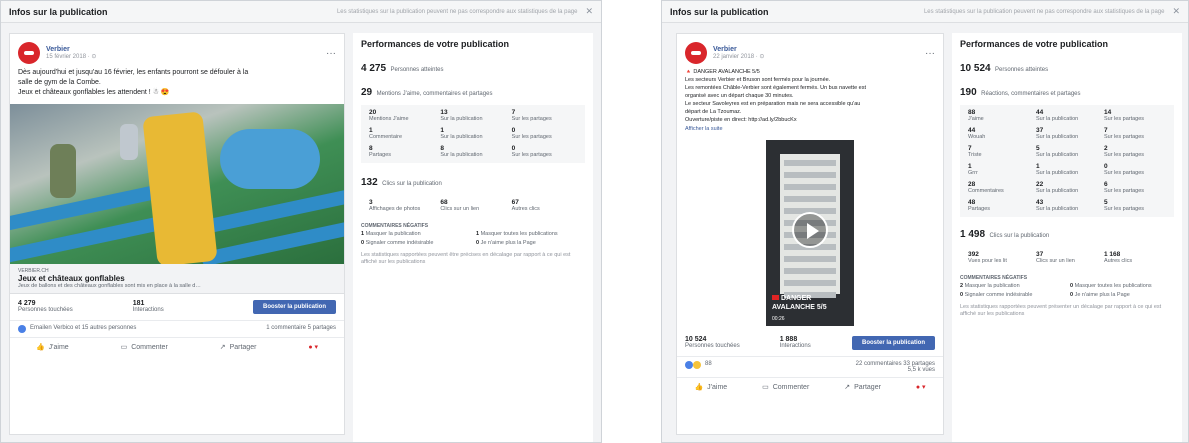  What do you see at coordinates (177, 184) in the screenshot?
I see `post-image` at bounding box center [177, 184].